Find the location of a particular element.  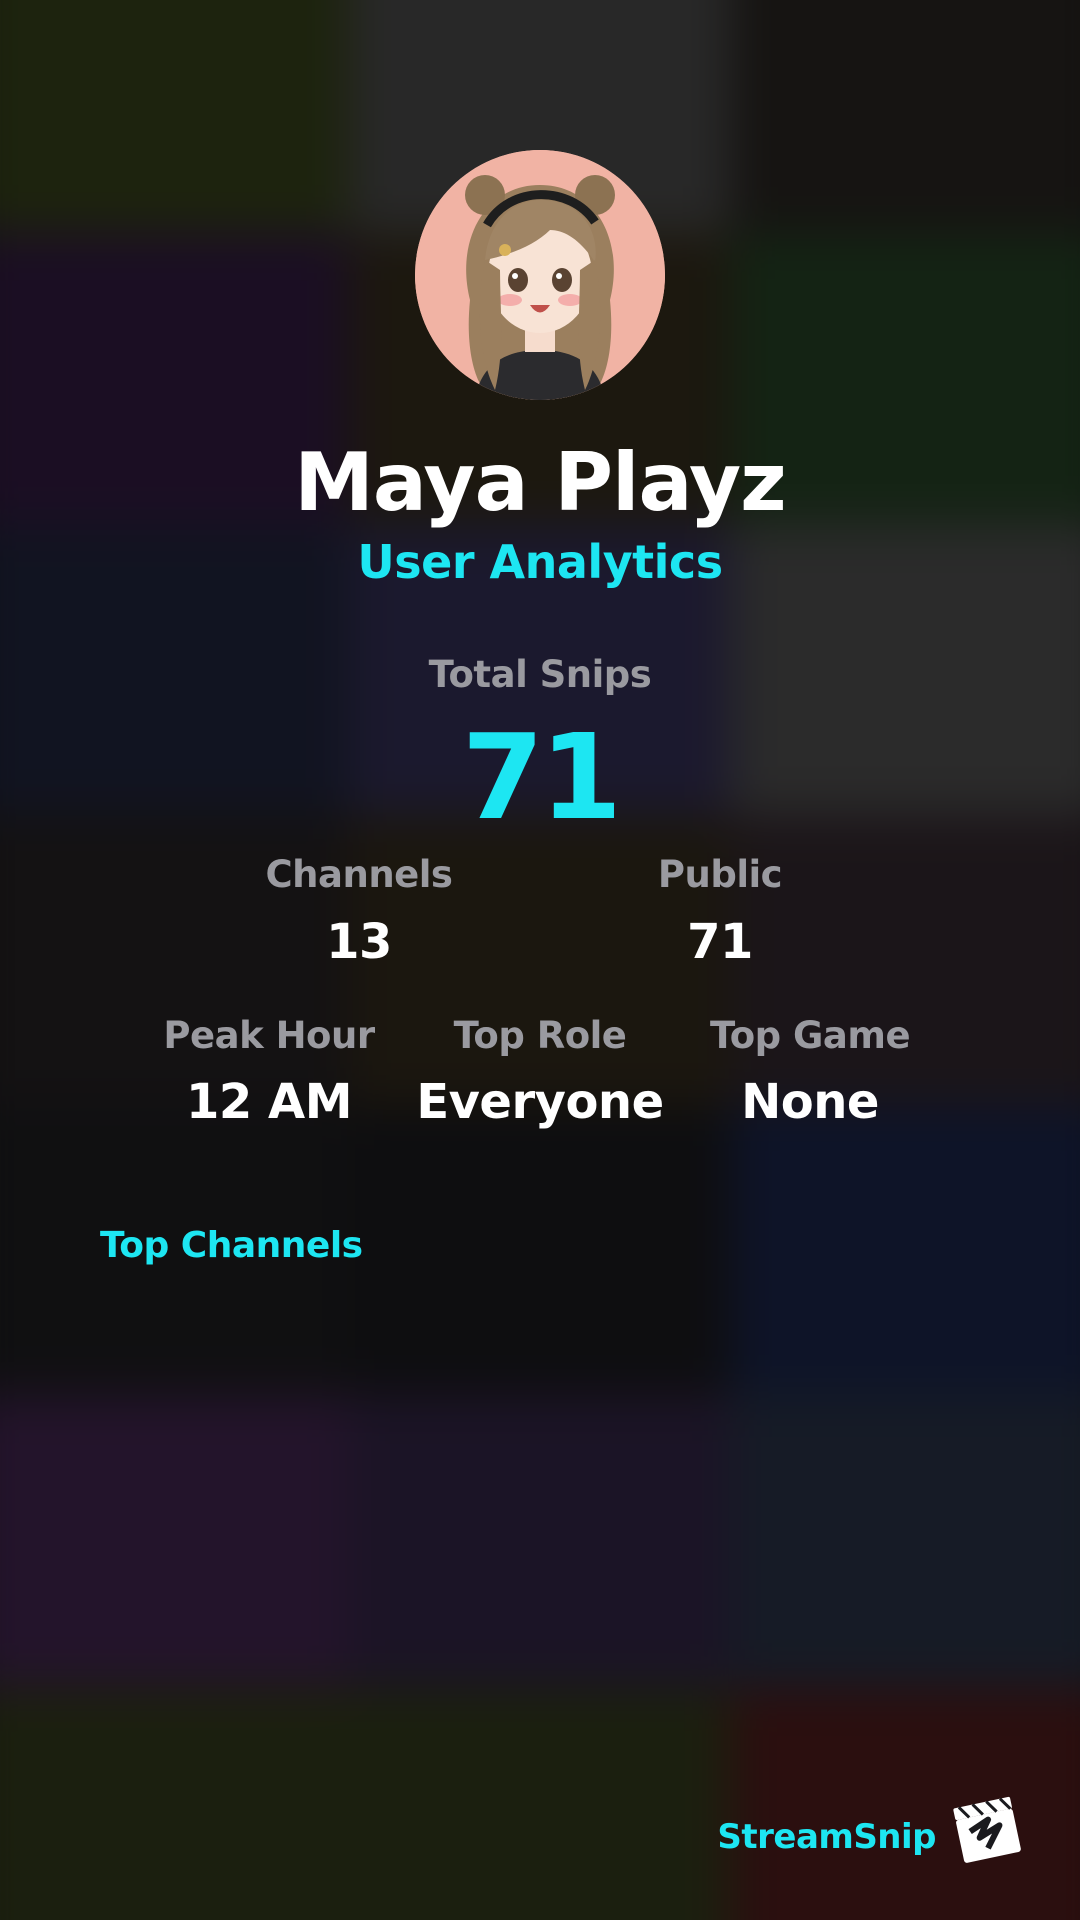

total-snips-label: Total Snips is located at coordinates (540, 674).